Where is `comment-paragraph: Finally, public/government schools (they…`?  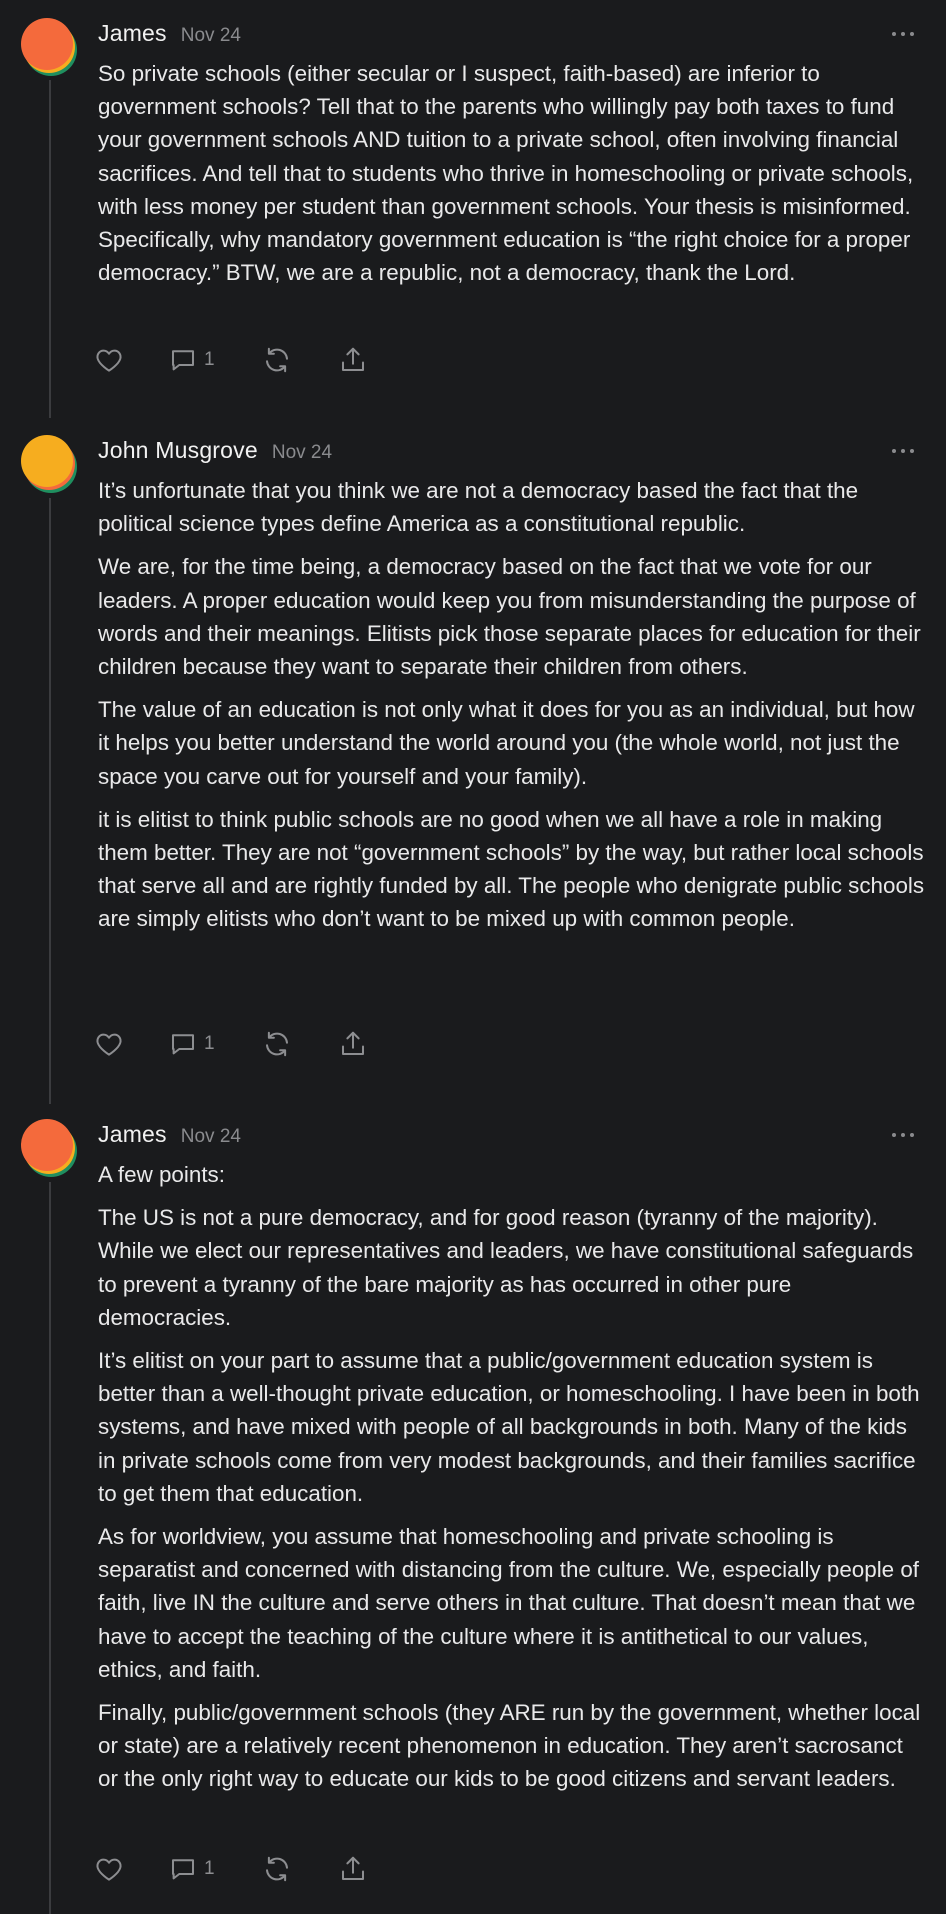 comment-paragraph: Finally, public/government schools (they… is located at coordinates (509, 1746).